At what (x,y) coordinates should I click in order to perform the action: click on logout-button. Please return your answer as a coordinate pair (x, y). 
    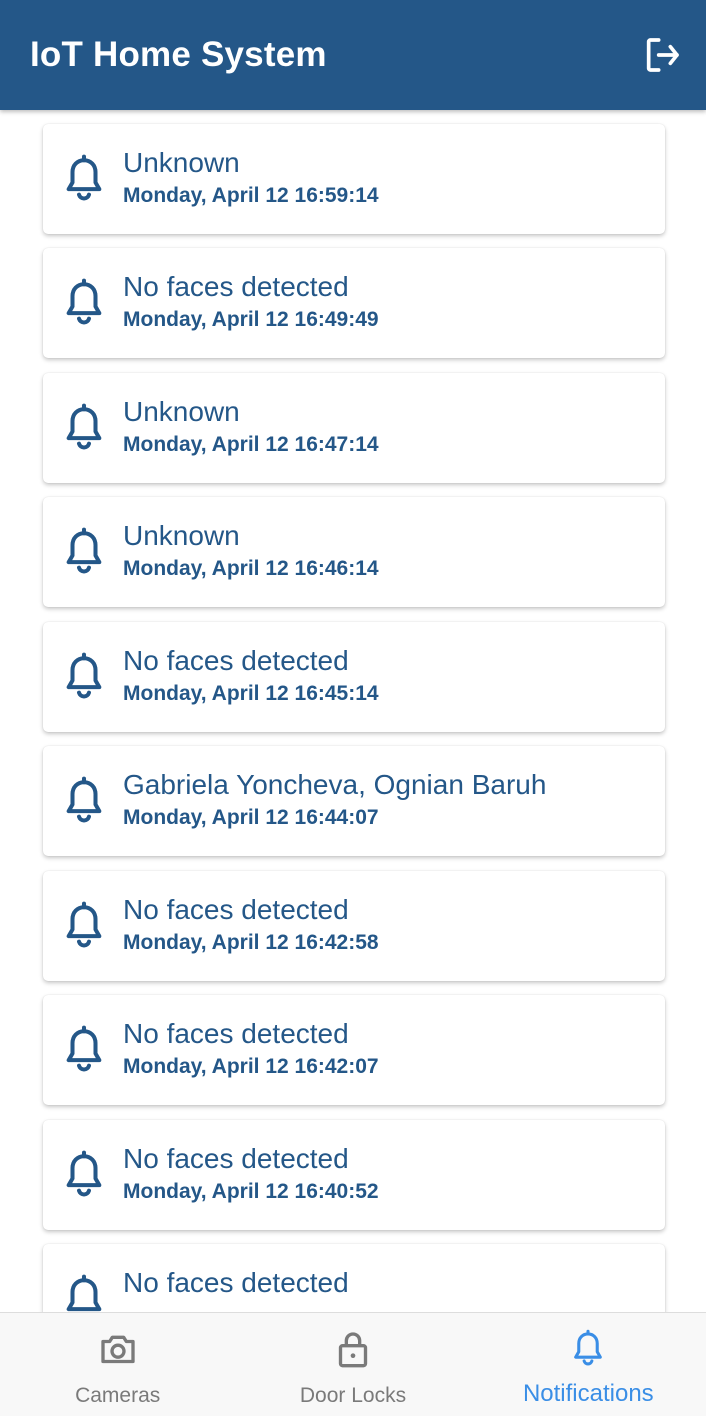
    Looking at the image, I should click on (662, 55).